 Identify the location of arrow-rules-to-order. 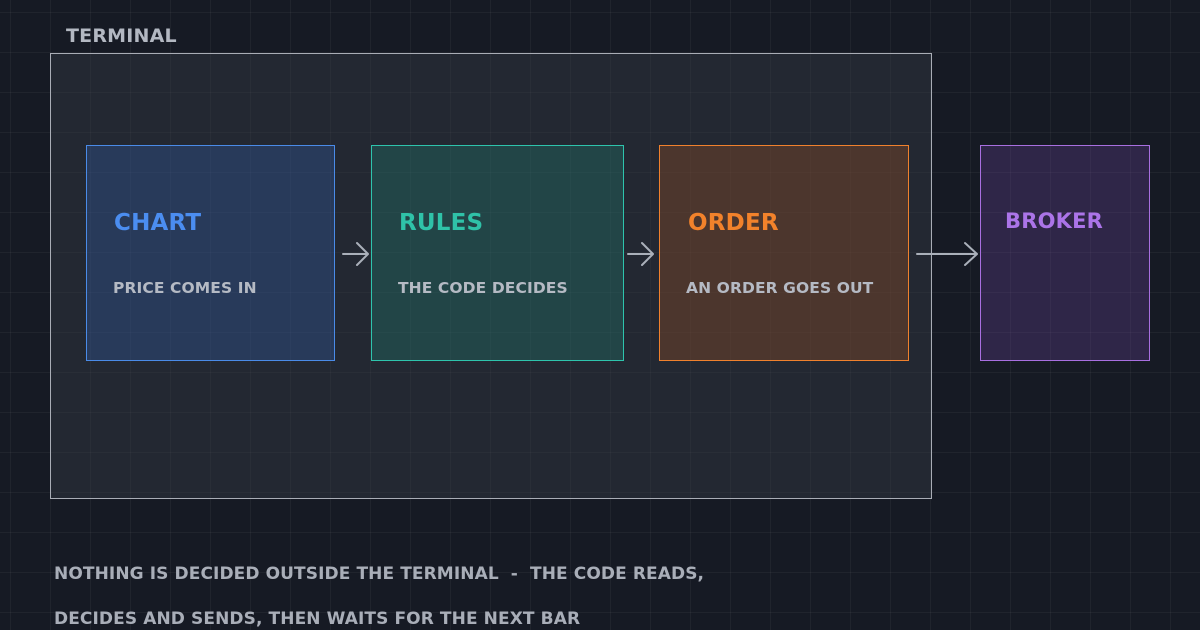
(640, 254).